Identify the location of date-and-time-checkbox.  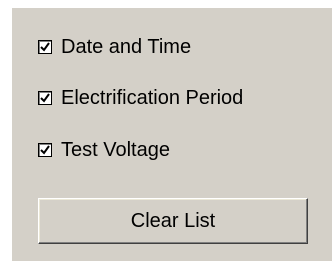
(45, 47).